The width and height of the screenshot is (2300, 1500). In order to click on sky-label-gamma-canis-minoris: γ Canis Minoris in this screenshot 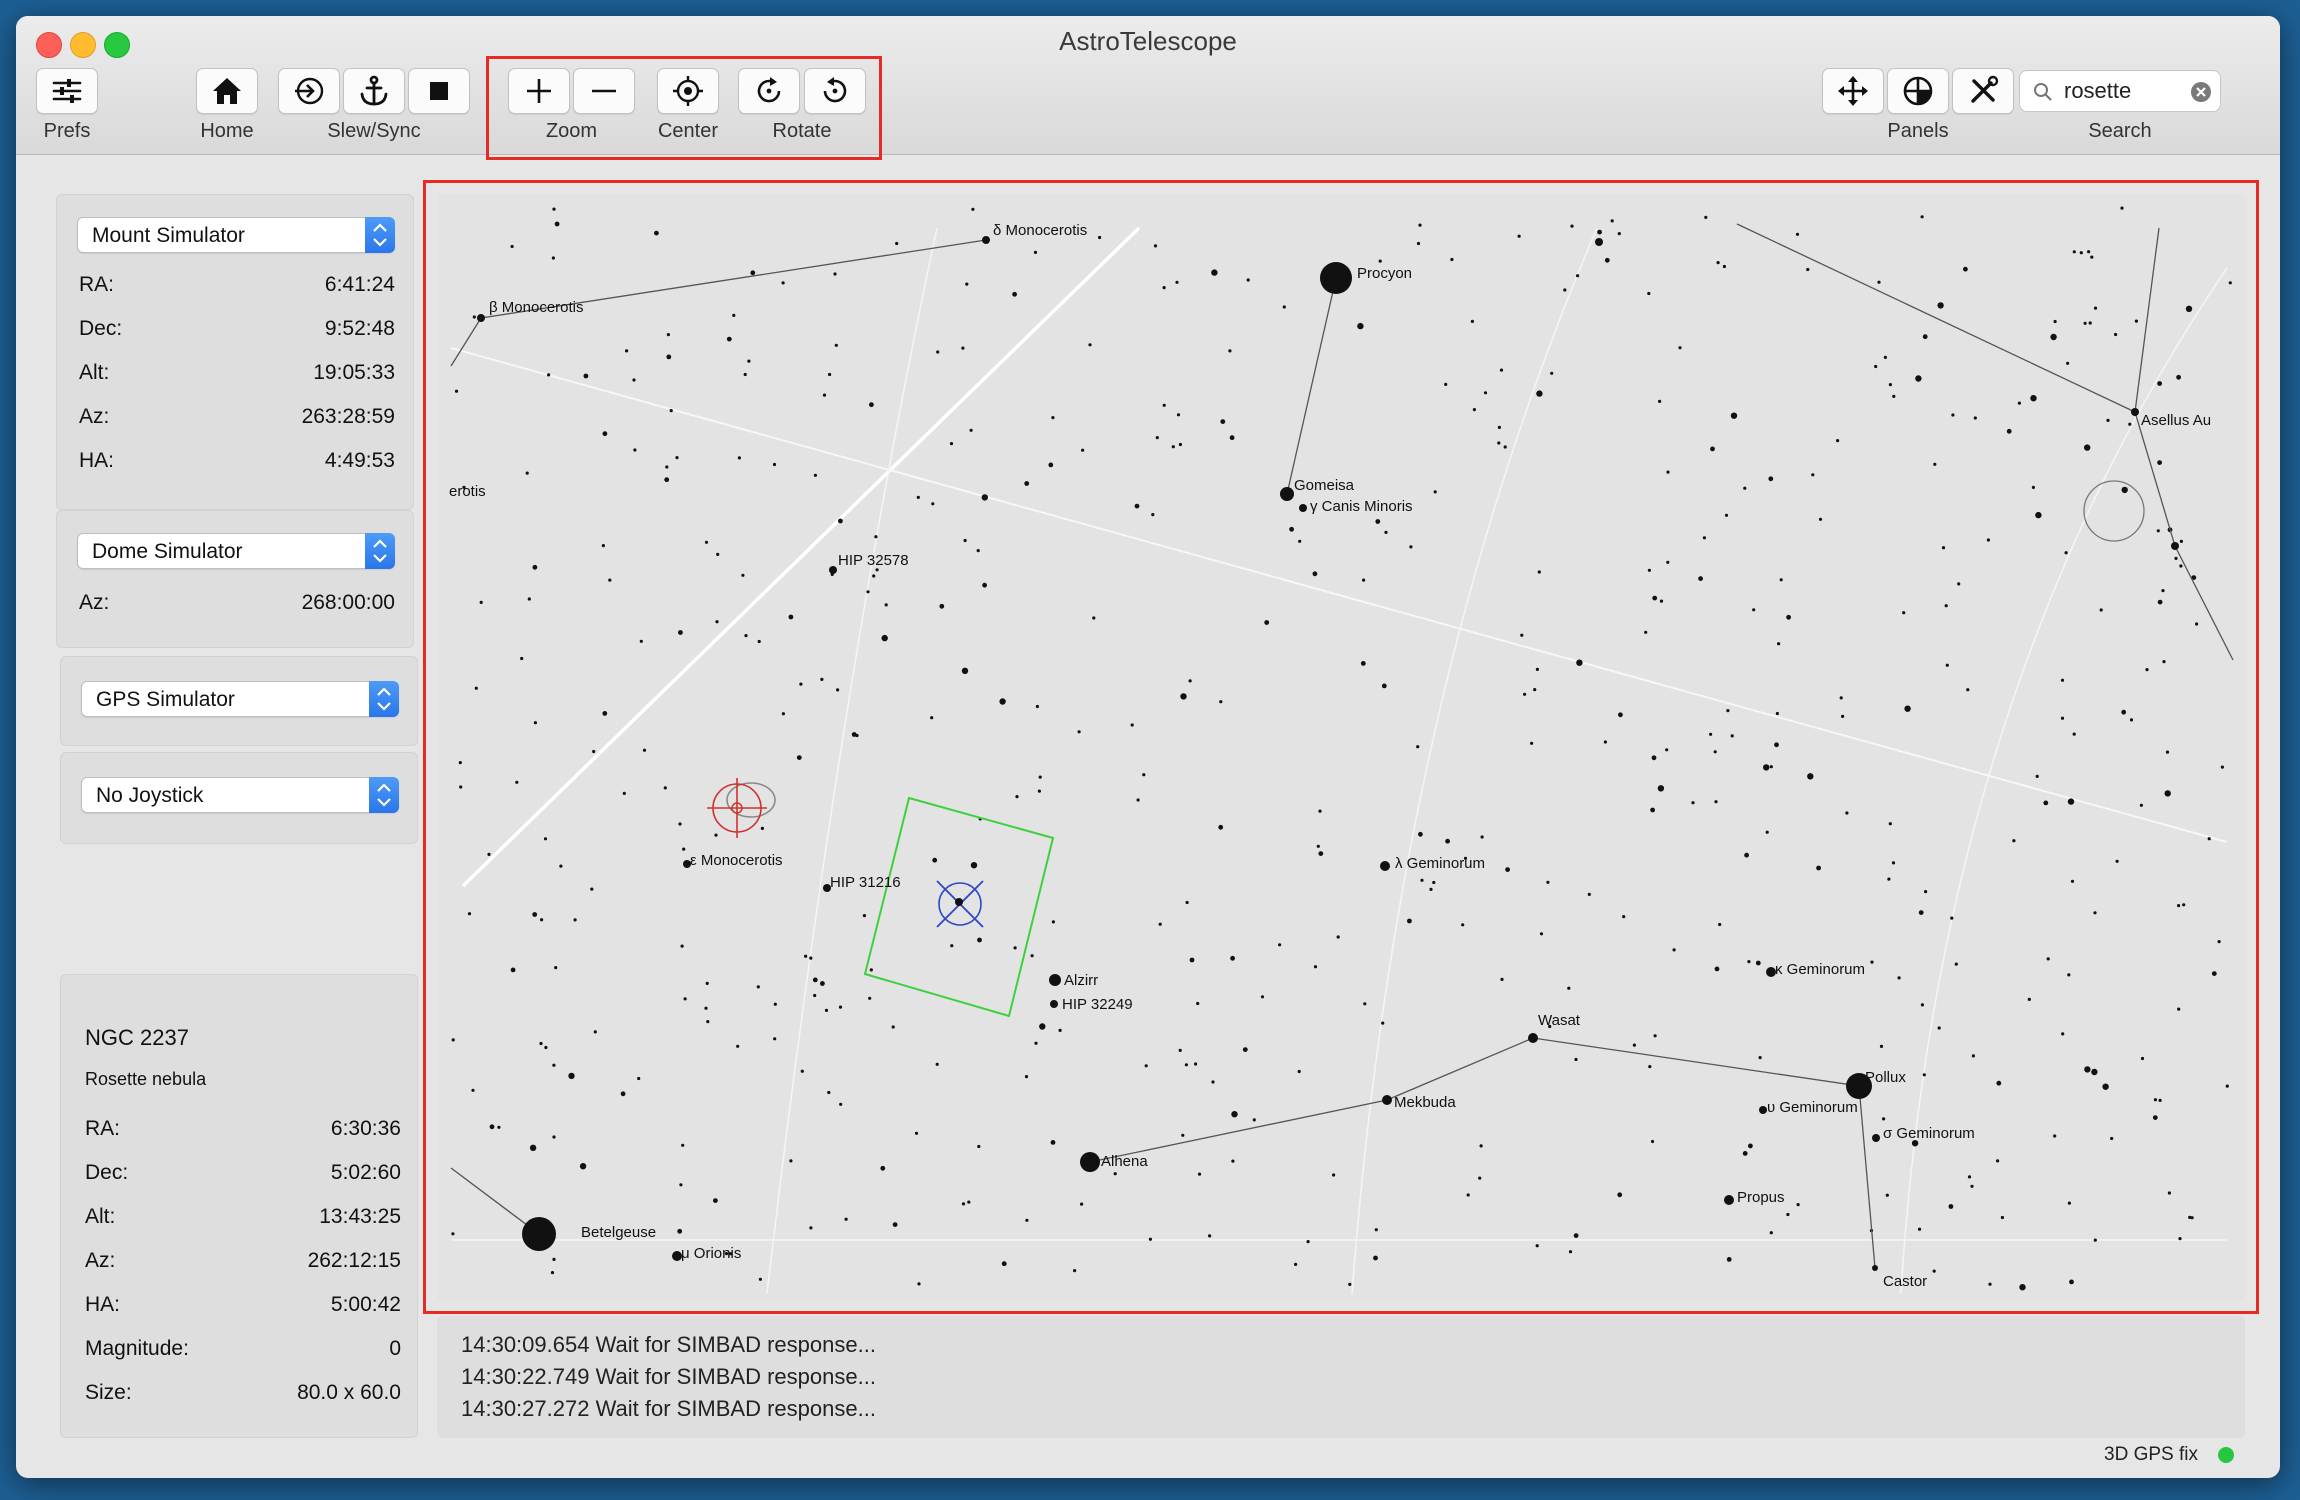, I will do `click(1361, 506)`.